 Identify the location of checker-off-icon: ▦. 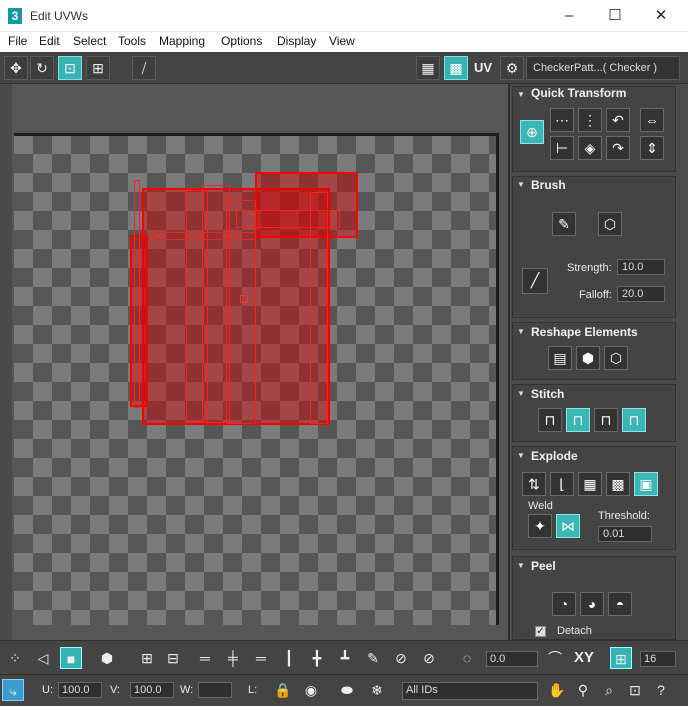
(428, 68).